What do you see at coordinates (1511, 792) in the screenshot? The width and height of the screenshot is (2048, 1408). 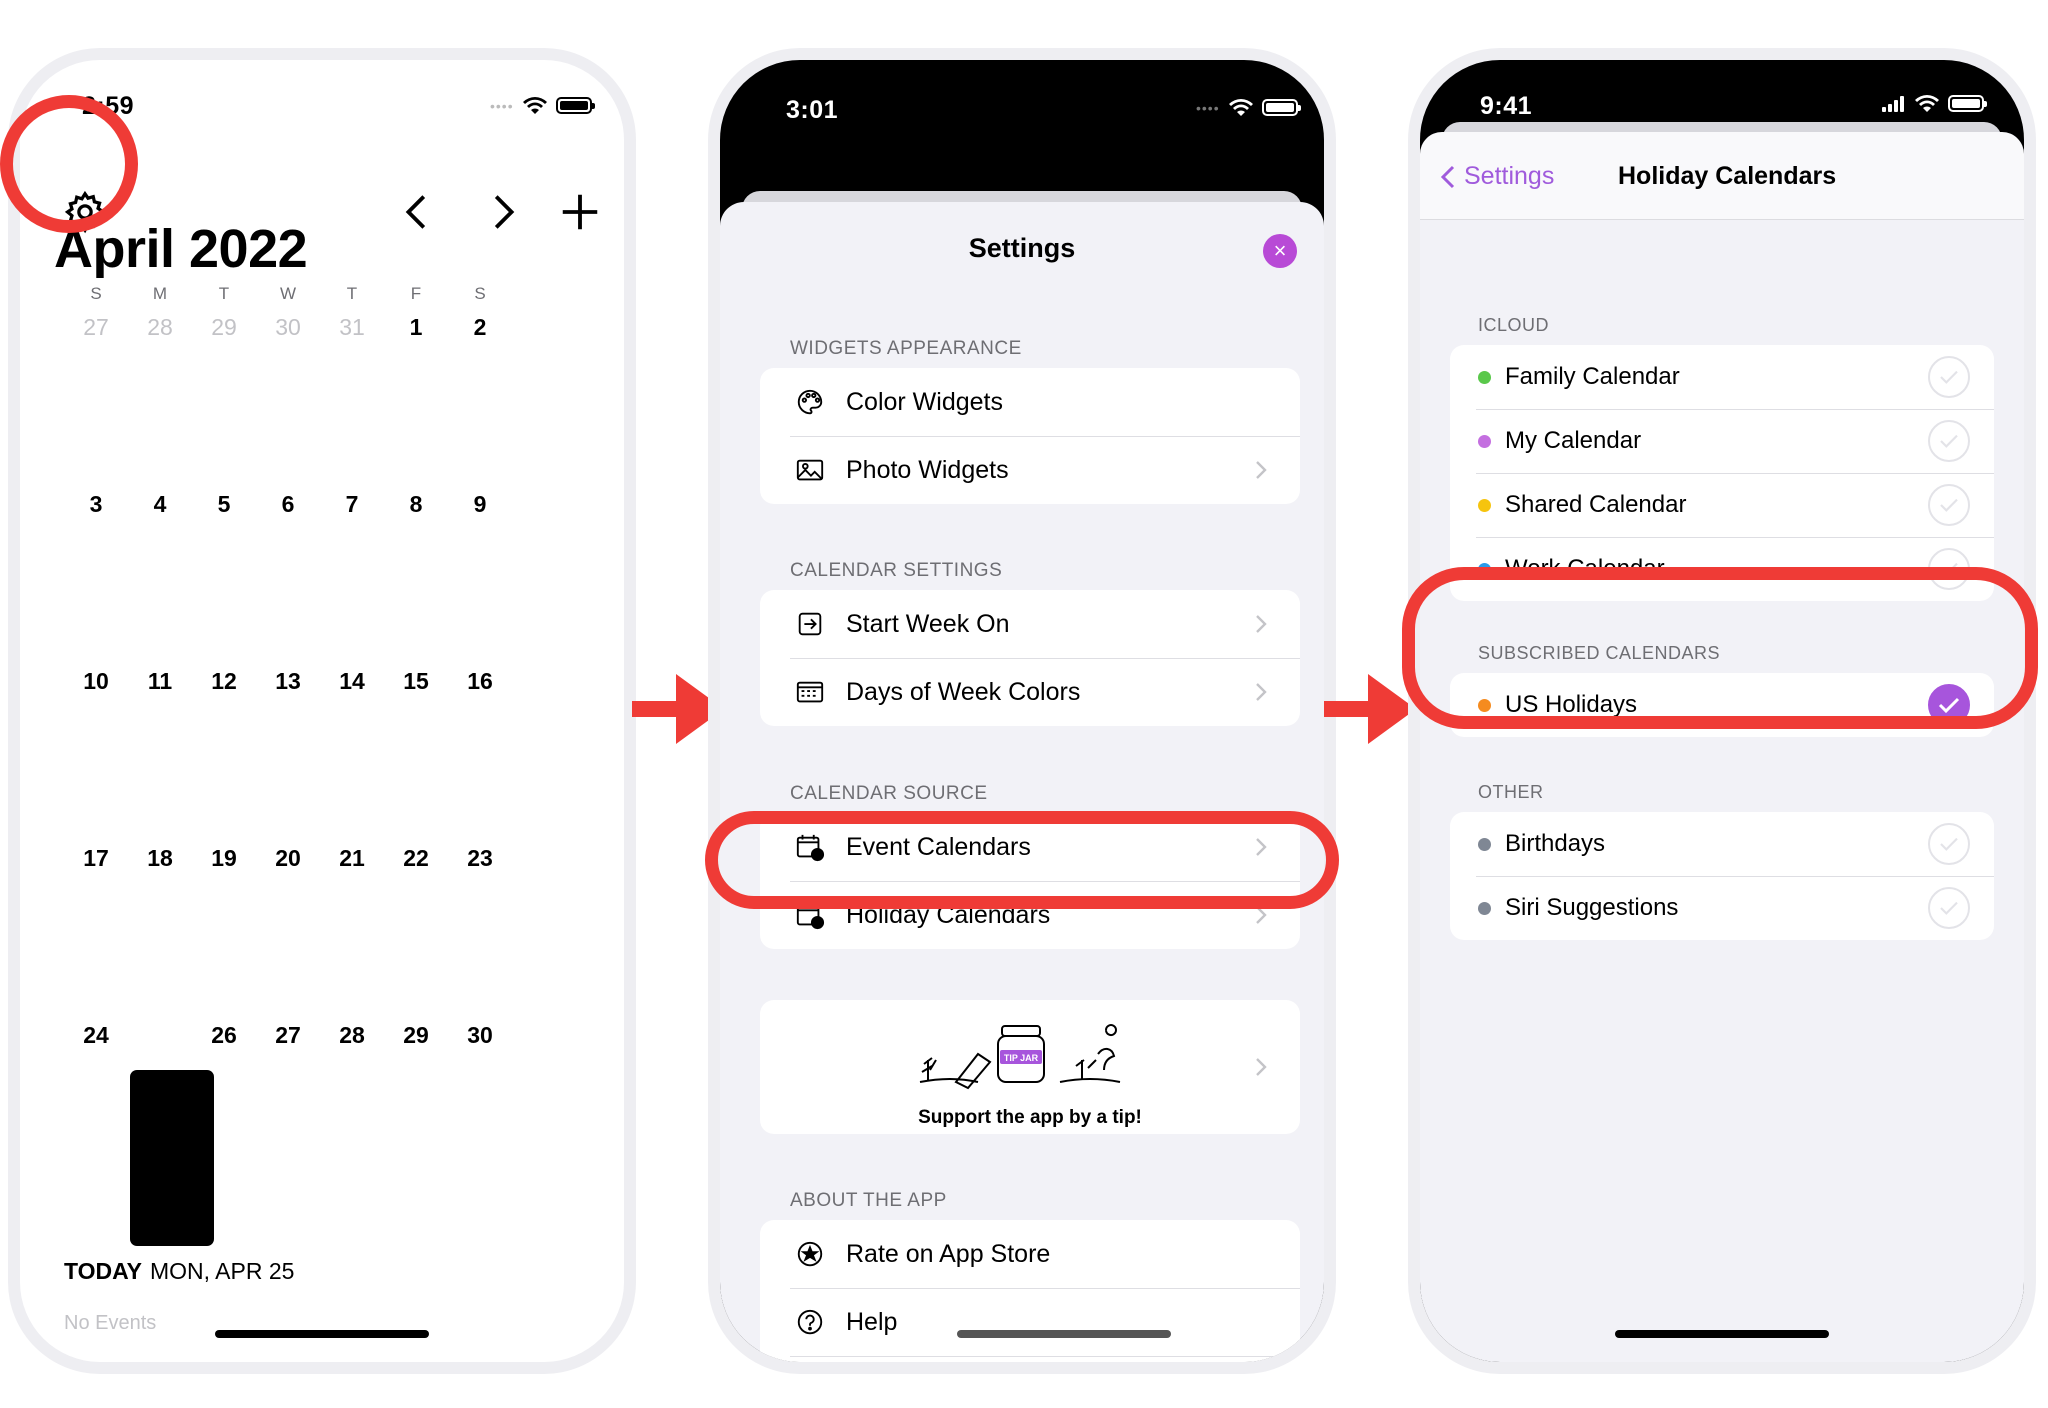 I see `section-header: OTHER` at bounding box center [1511, 792].